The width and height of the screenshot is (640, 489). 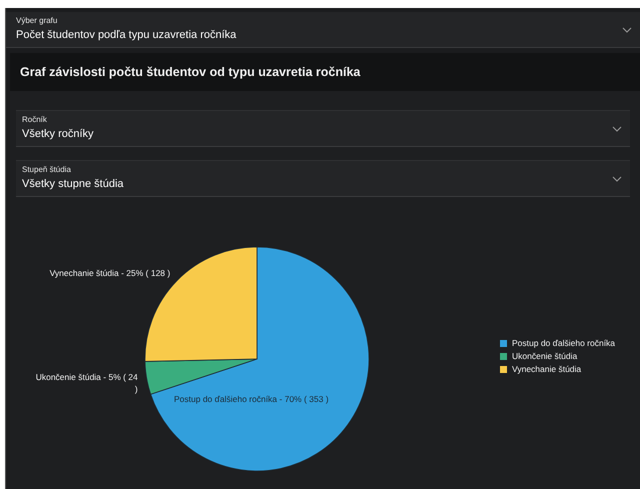 I want to click on field-value: Všetky stupne štúdia, so click(x=73, y=184).